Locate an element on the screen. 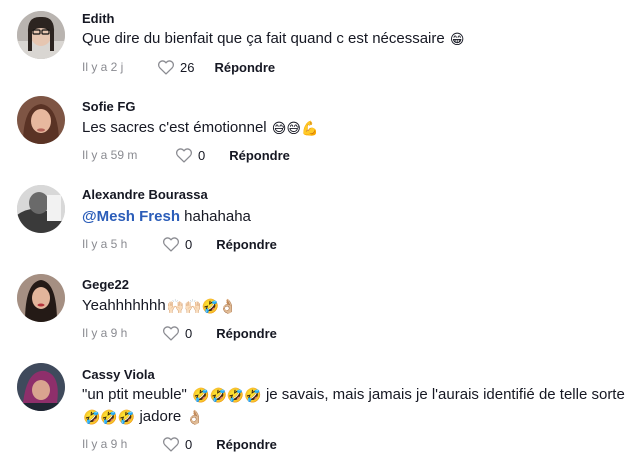 Image resolution: width=640 pixels, height=459 pixels. comment-author: Cassy Viola is located at coordinates (118, 374).